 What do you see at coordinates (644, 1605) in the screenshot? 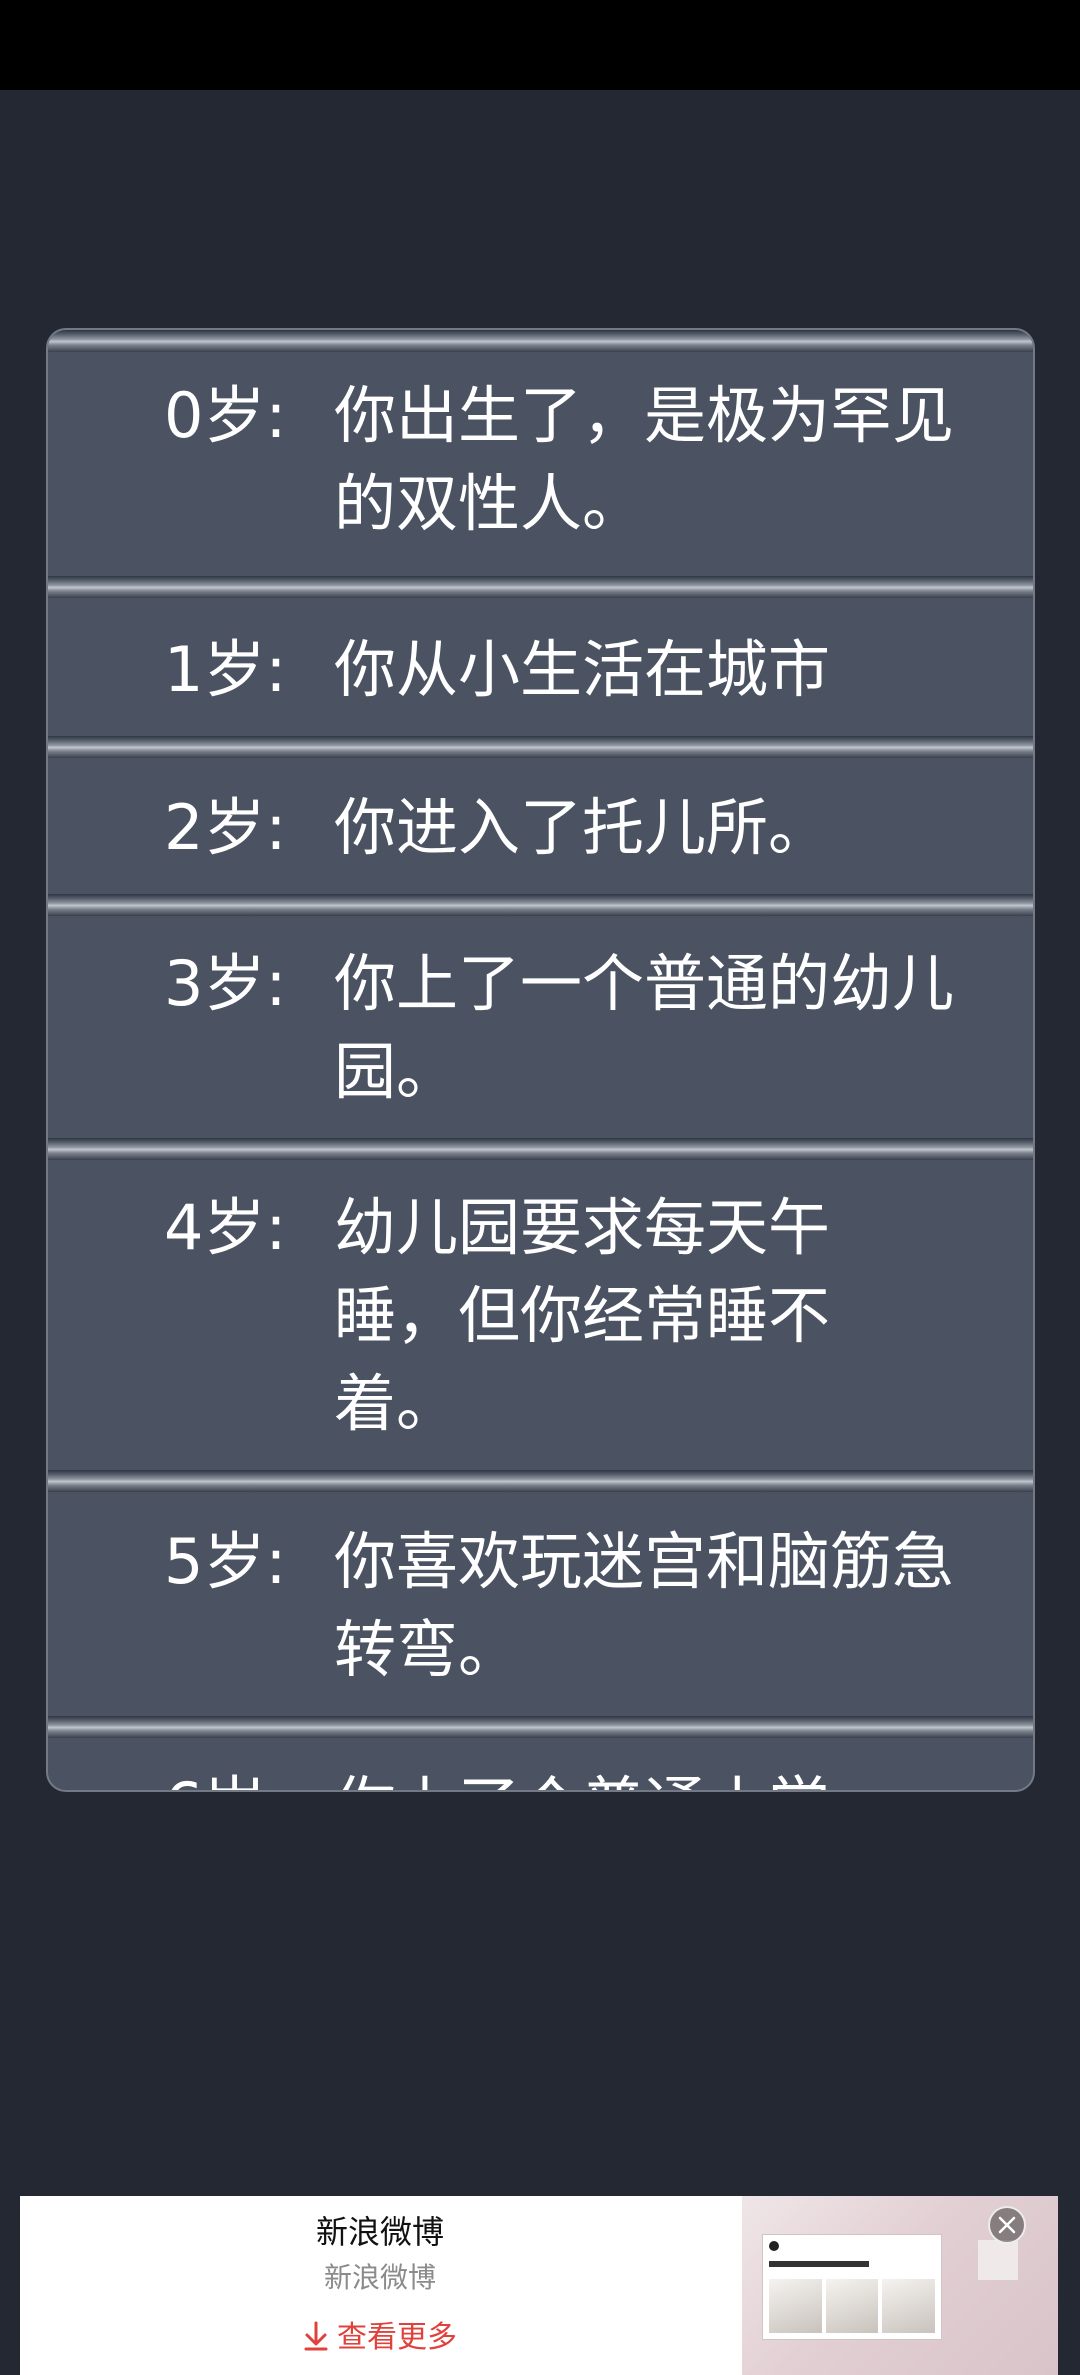
I see `event-text: 你喜欢玩迷宫和脑筋急转弯。` at bounding box center [644, 1605].